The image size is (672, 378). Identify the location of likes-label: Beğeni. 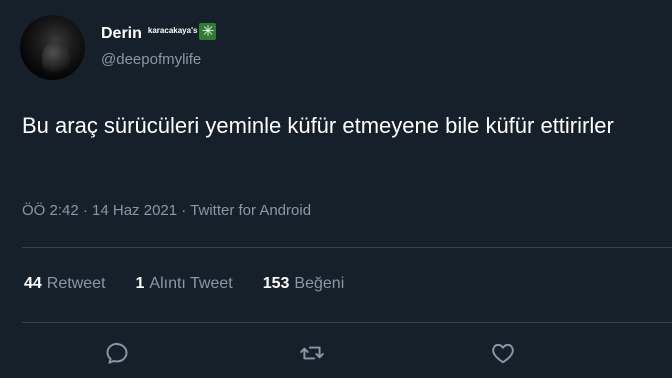
(319, 283).